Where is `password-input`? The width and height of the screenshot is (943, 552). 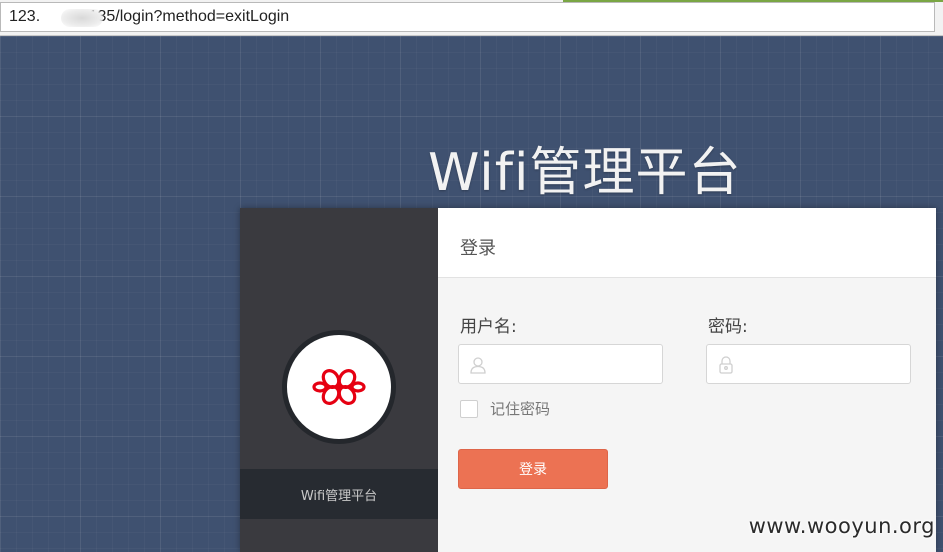 password-input is located at coordinates (823, 365).